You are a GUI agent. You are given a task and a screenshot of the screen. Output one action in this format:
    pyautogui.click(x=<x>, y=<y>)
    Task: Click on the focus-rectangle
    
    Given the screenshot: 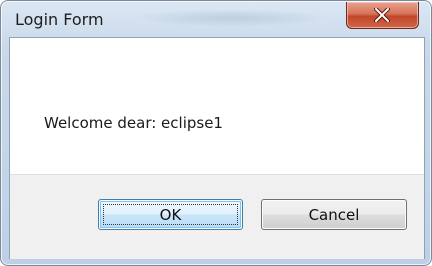 What is the action you would take?
    pyautogui.click(x=170, y=214)
    